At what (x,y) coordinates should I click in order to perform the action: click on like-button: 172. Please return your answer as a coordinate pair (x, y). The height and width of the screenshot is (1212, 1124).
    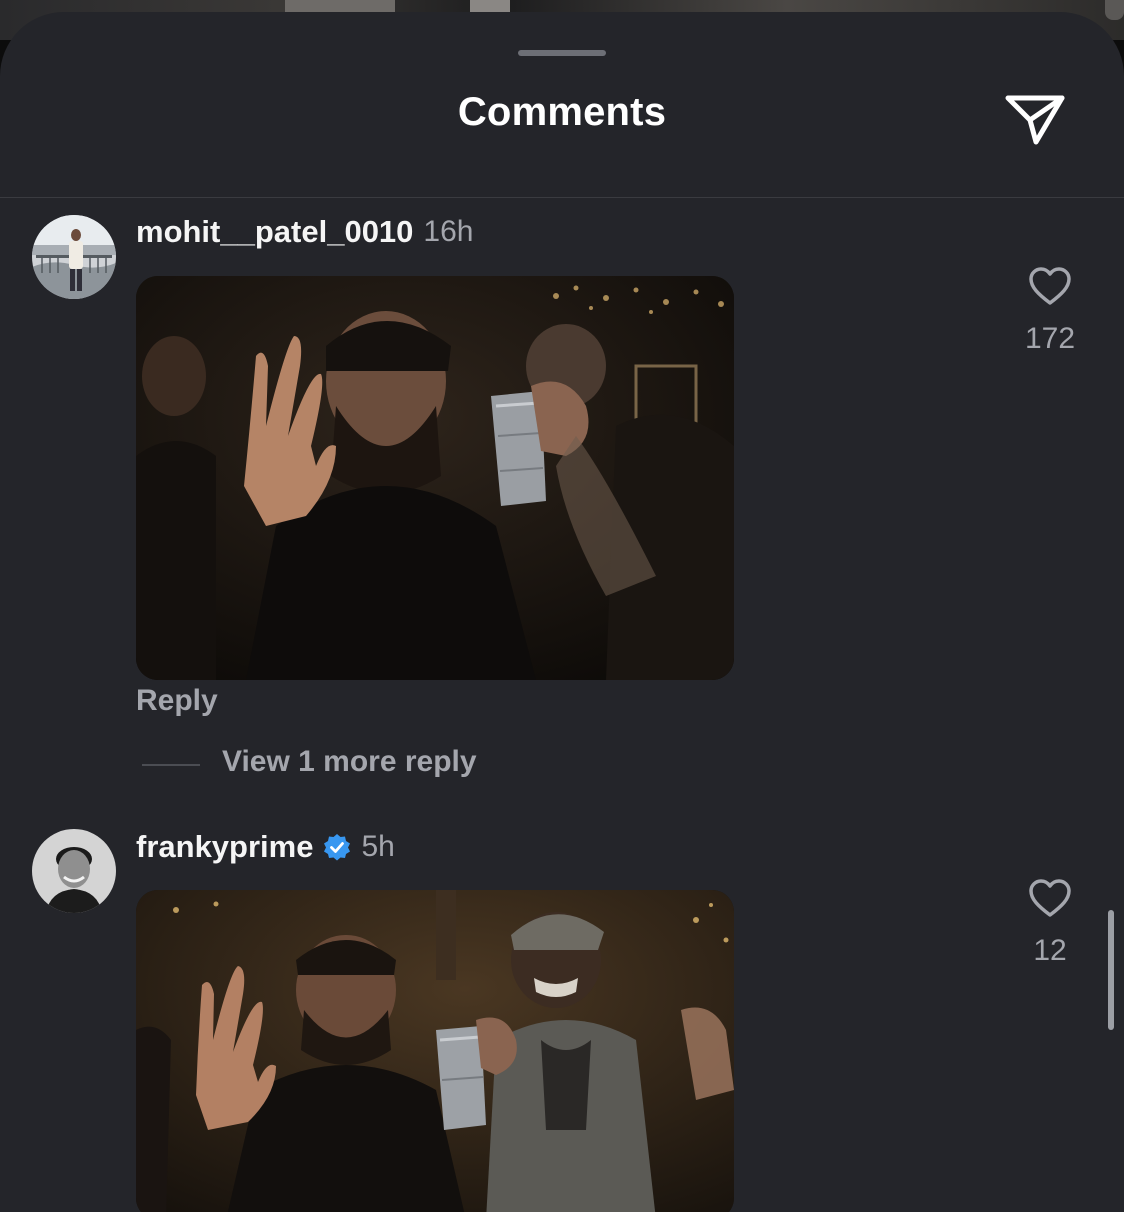
    Looking at the image, I should click on (1050, 311).